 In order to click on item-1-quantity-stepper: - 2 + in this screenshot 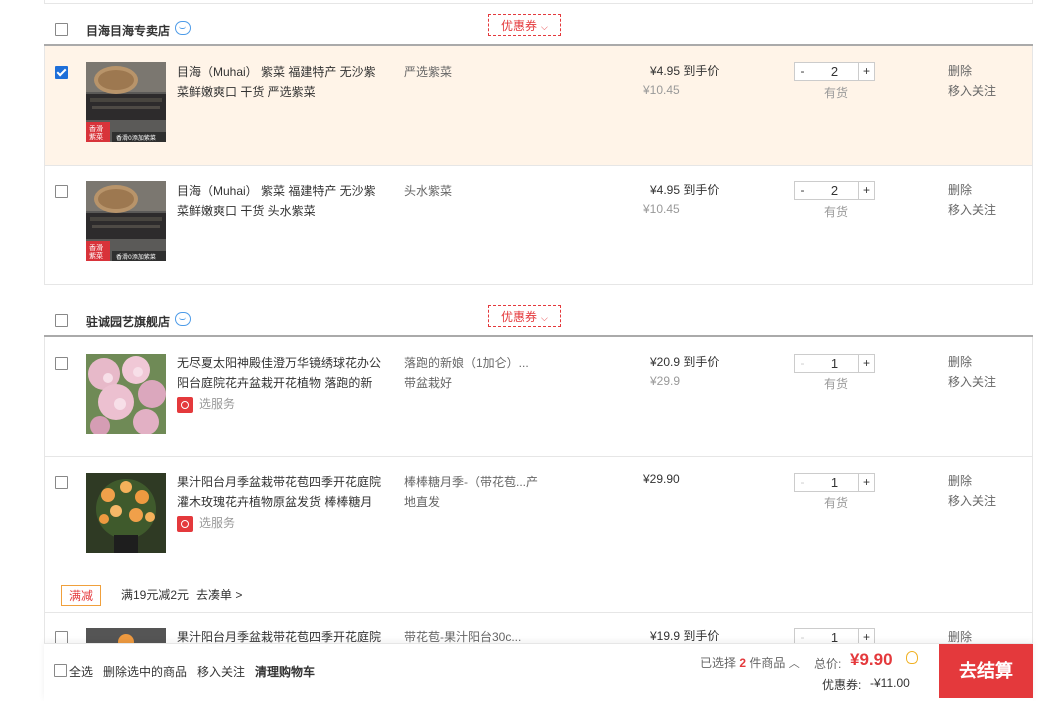, I will do `click(834, 71)`.